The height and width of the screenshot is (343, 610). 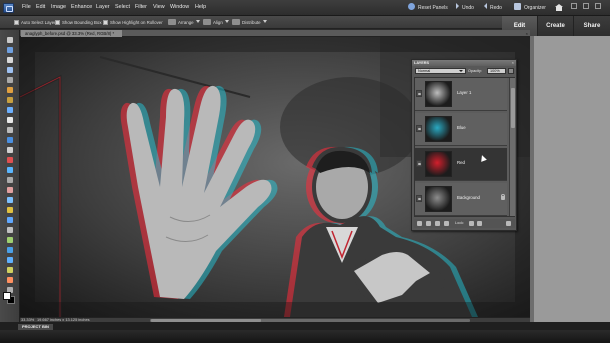 I want to click on smart-brush-tool-icon, so click(x=10, y=210).